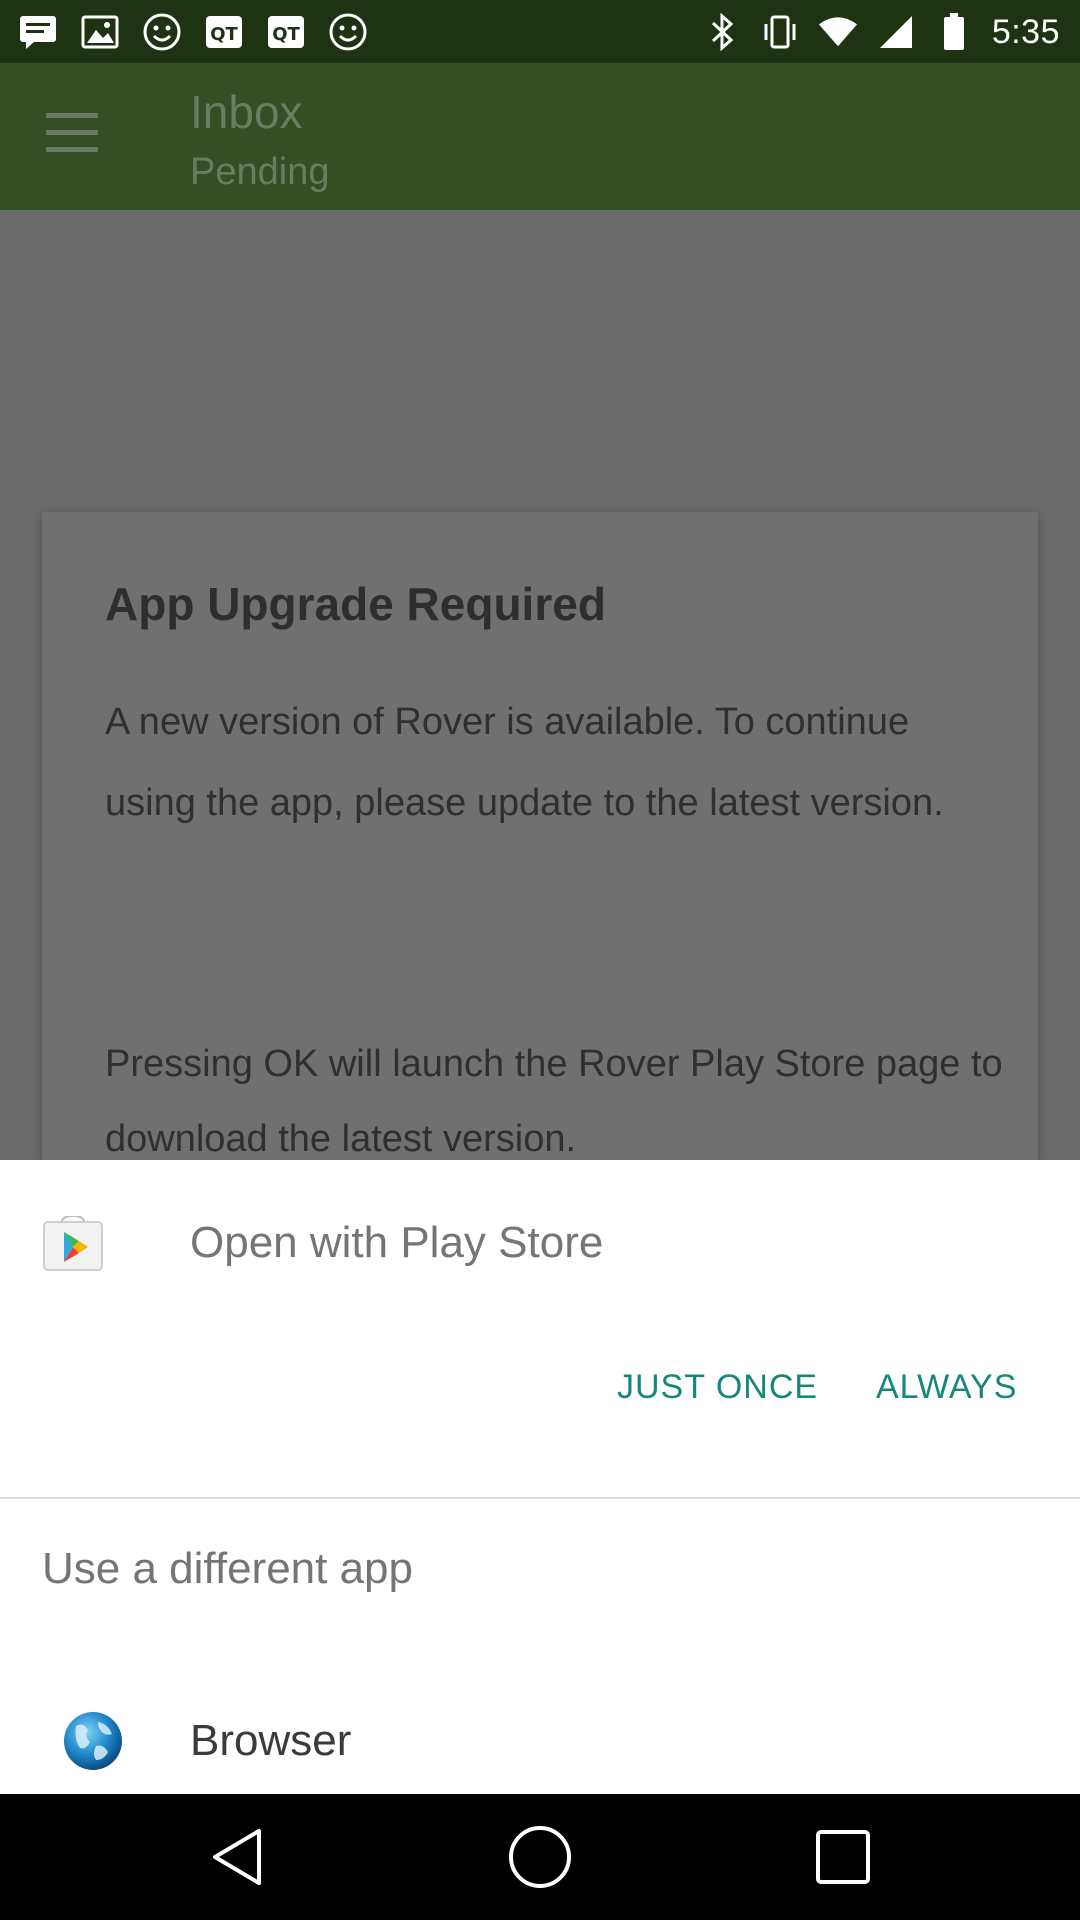  Describe the element at coordinates (780, 32) in the screenshot. I see `vibrate-icon` at that location.